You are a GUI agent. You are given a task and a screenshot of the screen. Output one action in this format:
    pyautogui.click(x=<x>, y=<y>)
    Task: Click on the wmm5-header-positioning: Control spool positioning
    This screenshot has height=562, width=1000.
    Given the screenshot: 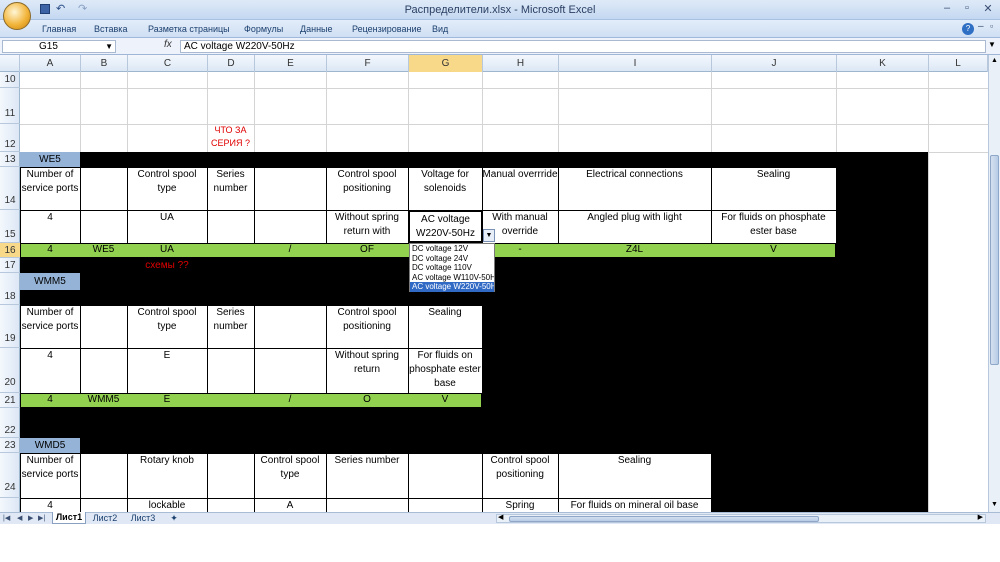 What is the action you would take?
    pyautogui.click(x=367, y=319)
    